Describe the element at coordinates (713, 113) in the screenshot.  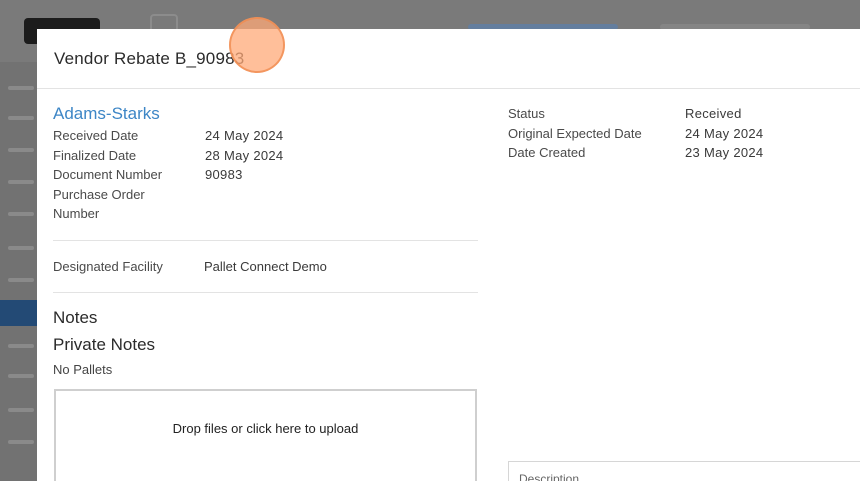
I see `status-value: Received` at that location.